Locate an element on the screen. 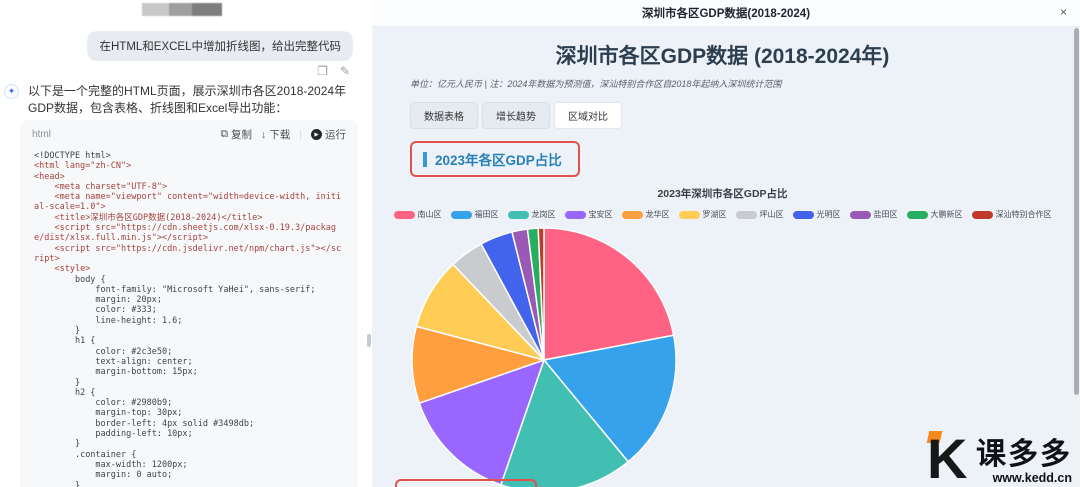 This screenshot has height=487, width=1080. legend-item: 宝安区 is located at coordinates (588, 214).